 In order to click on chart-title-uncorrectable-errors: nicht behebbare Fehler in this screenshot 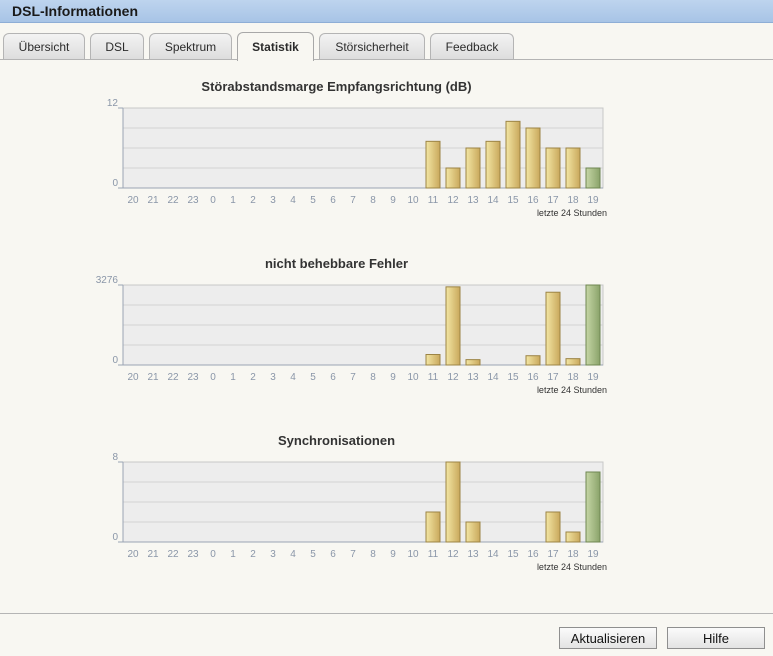, I will do `click(336, 263)`.